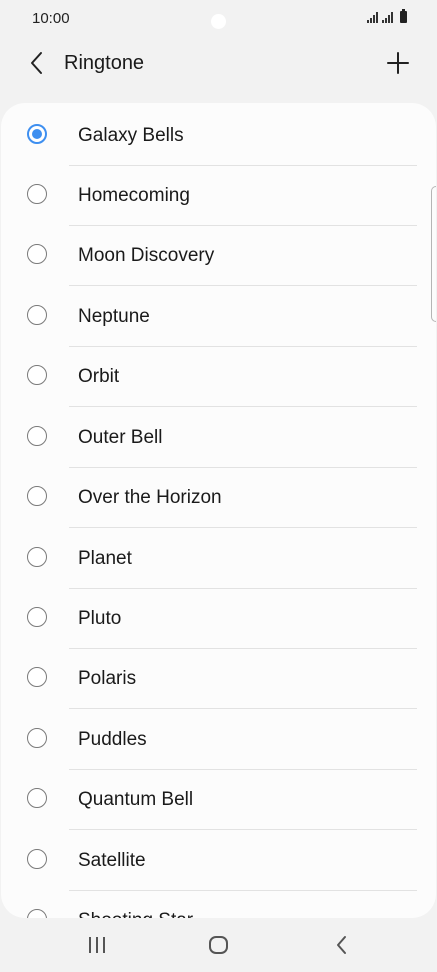 This screenshot has width=437, height=972. What do you see at coordinates (120, 437) in the screenshot?
I see `list-item-label: Outer Bell` at bounding box center [120, 437].